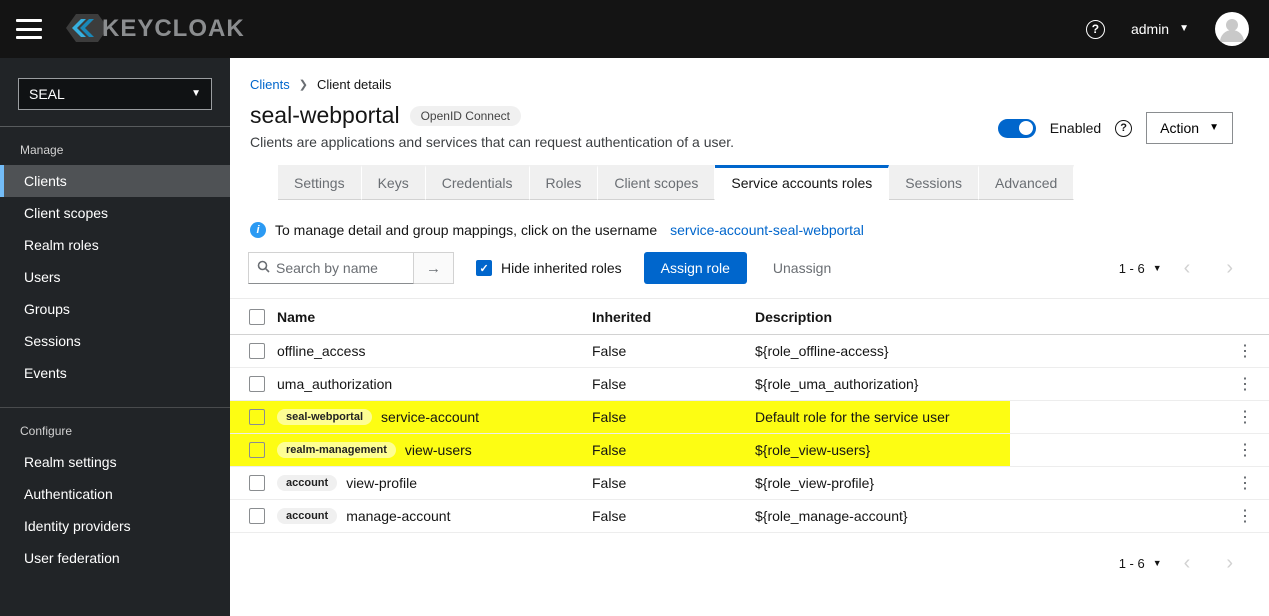 The image size is (1269, 616). Describe the element at coordinates (173, 28) in the screenshot. I see `brand-text: KEYCLOAK` at that location.